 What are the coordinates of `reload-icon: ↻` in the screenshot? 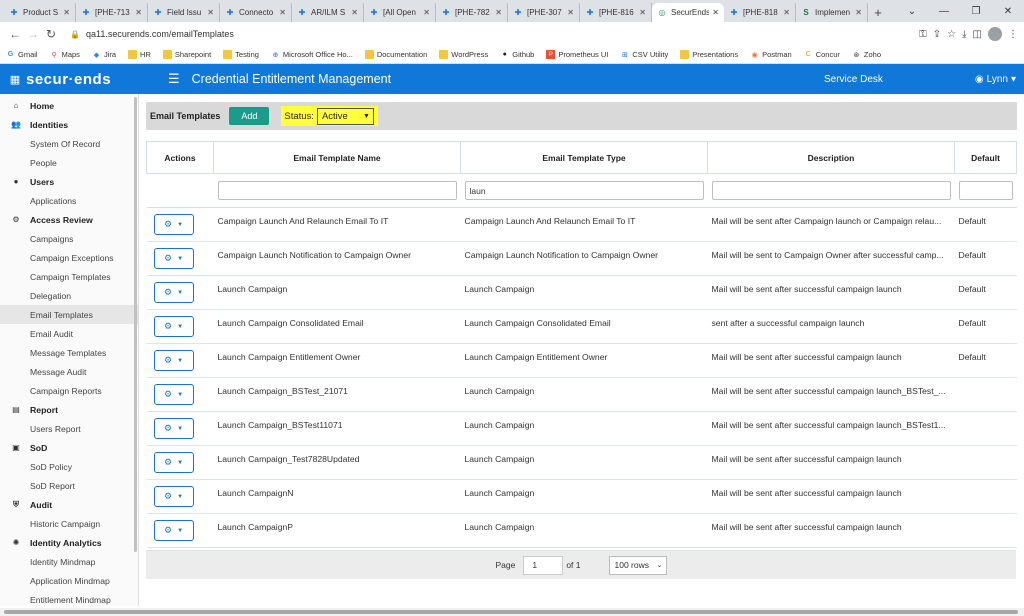 It's located at (51, 34).